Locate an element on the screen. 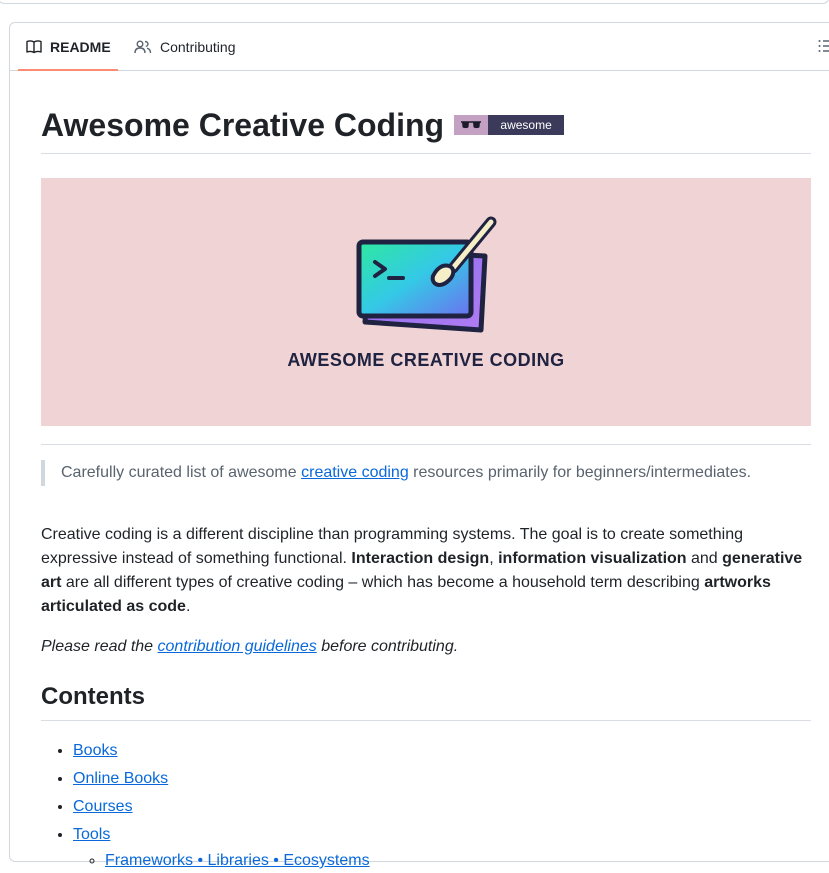  toc-link-online-books: Online Books is located at coordinates (120, 778).